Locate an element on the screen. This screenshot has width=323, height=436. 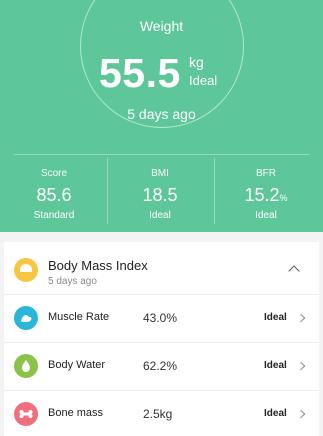
metric-value: 2.5kg is located at coordinates (158, 414).